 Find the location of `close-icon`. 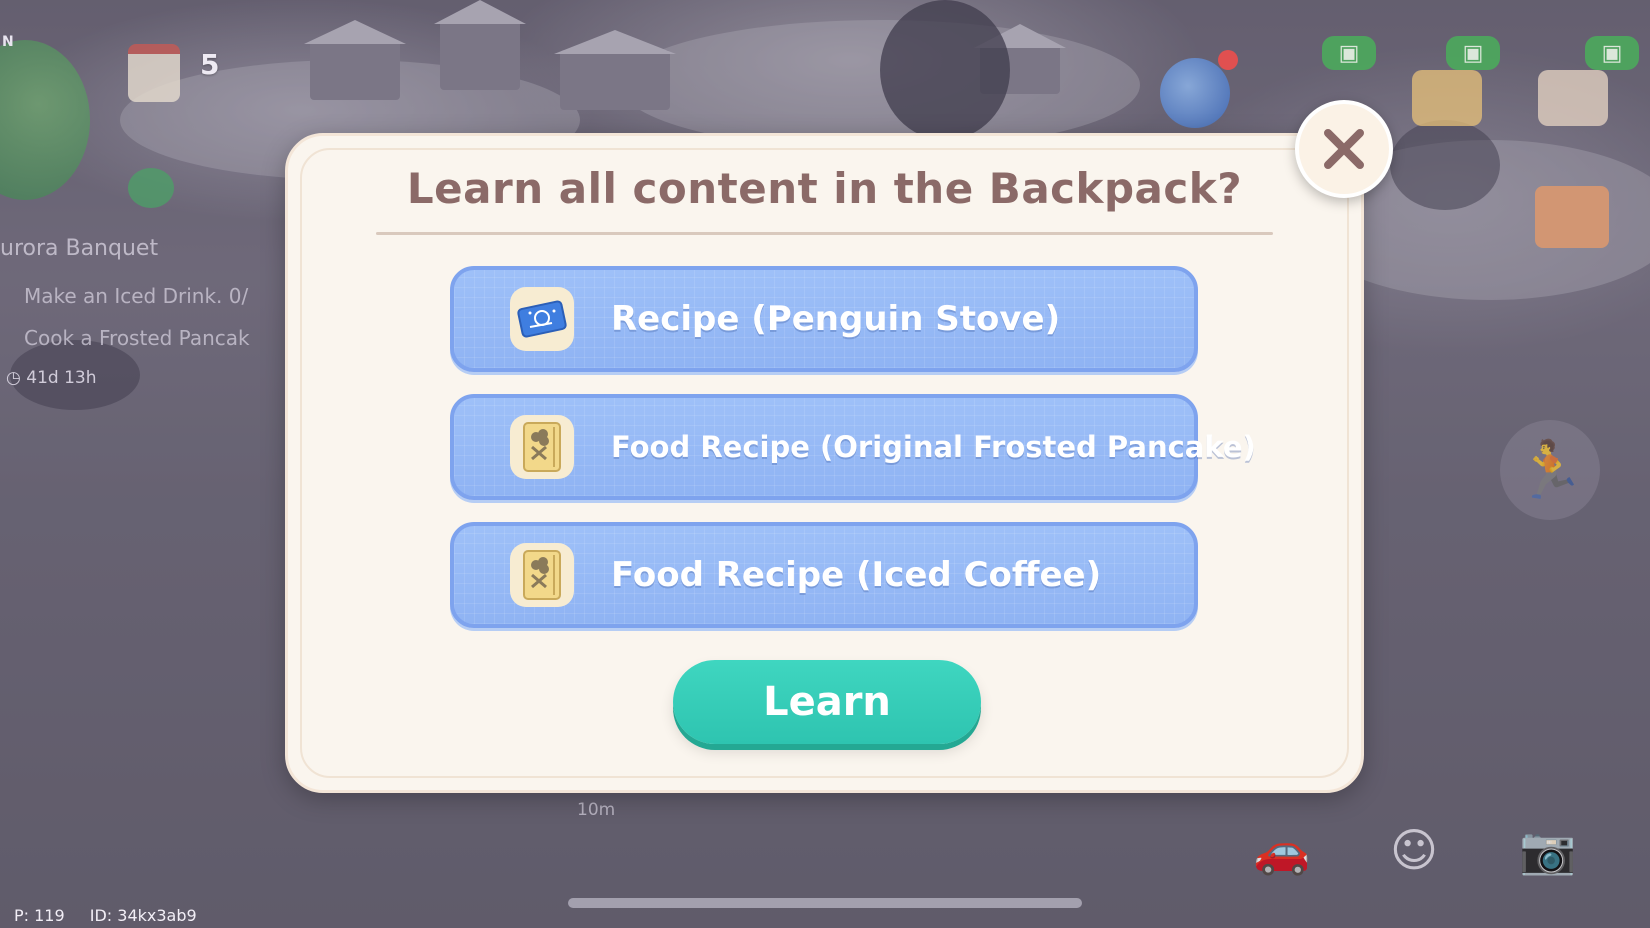

close-icon is located at coordinates (1344, 149).